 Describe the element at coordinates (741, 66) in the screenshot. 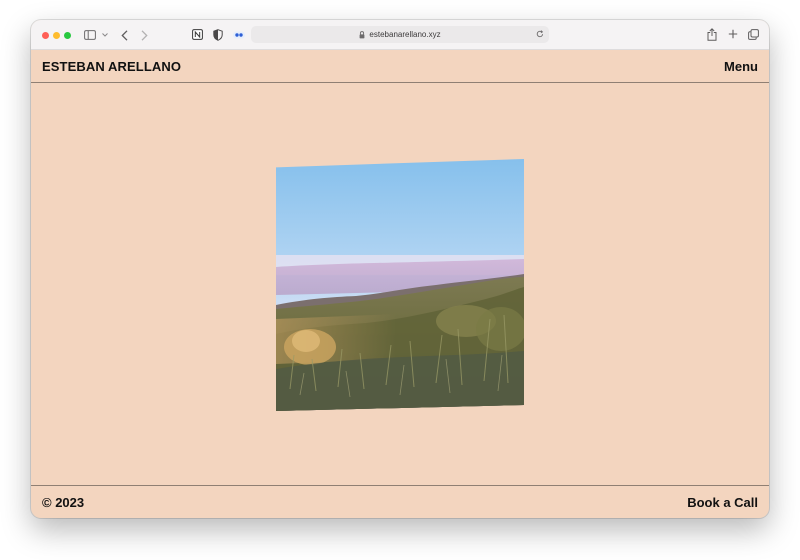

I see `menu-button: Menu` at that location.